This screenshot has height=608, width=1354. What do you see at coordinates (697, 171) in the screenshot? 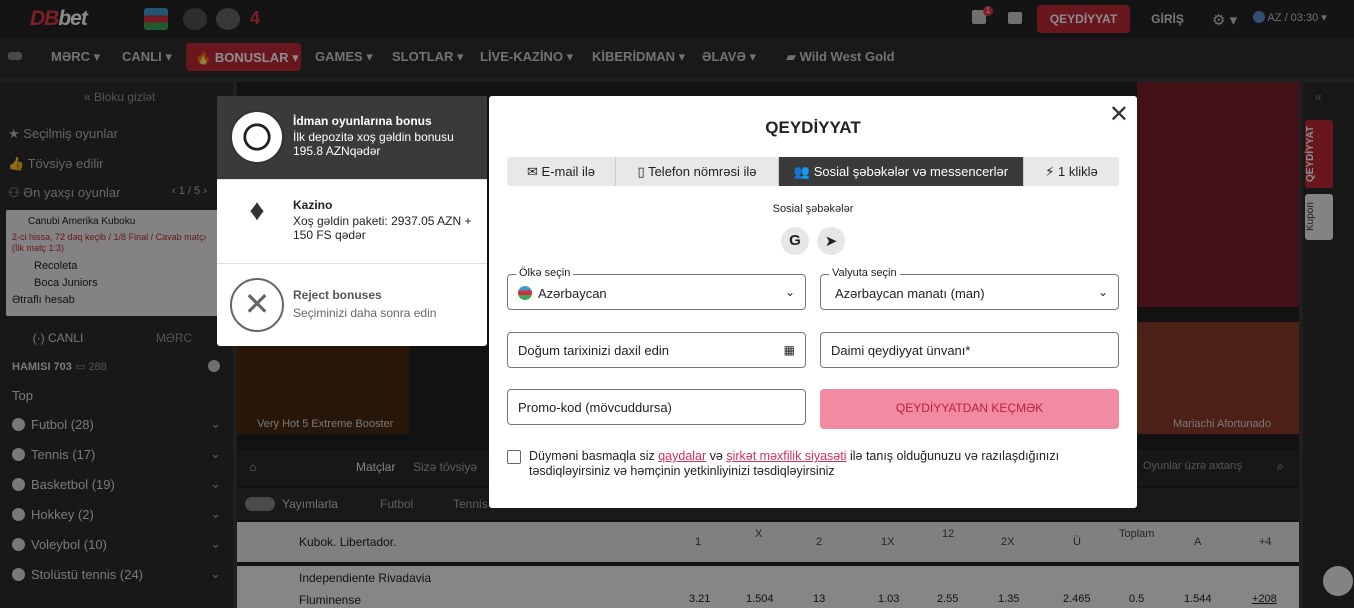
I see `tab-phone: ▯ Telefon nömrəsi ilə` at bounding box center [697, 171].